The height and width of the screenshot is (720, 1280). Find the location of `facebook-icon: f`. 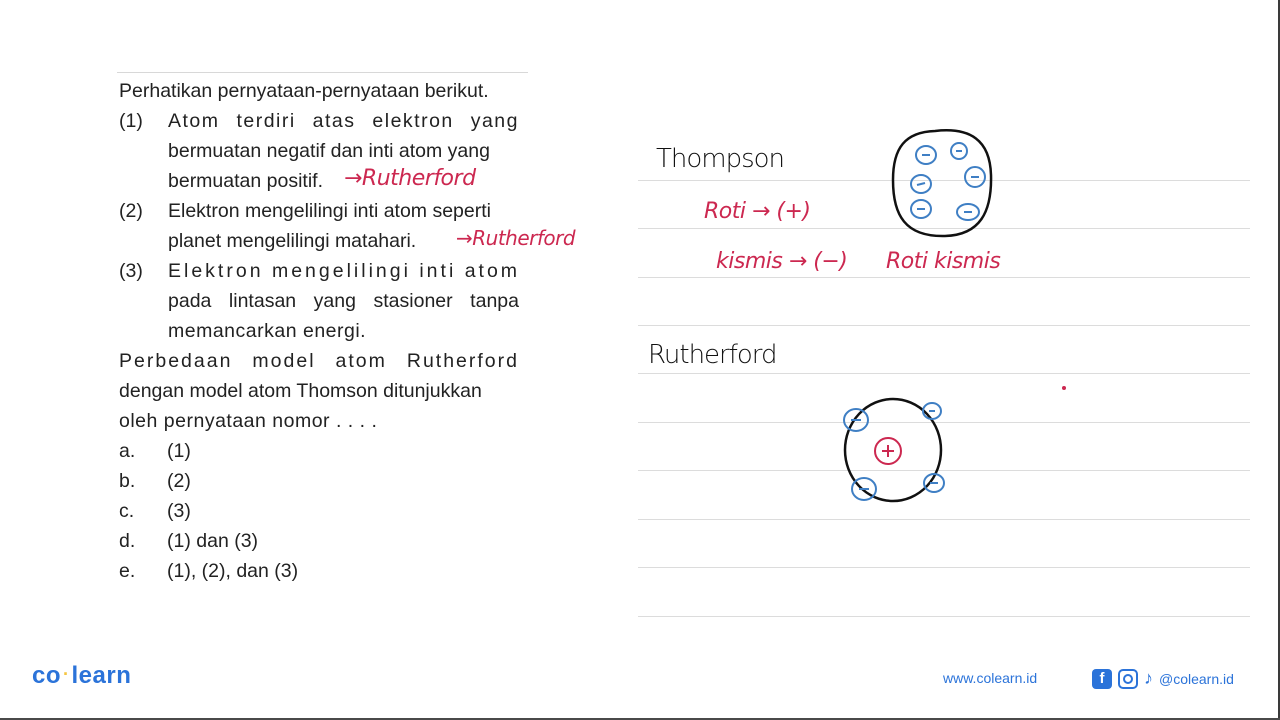

facebook-icon: f is located at coordinates (1102, 678).